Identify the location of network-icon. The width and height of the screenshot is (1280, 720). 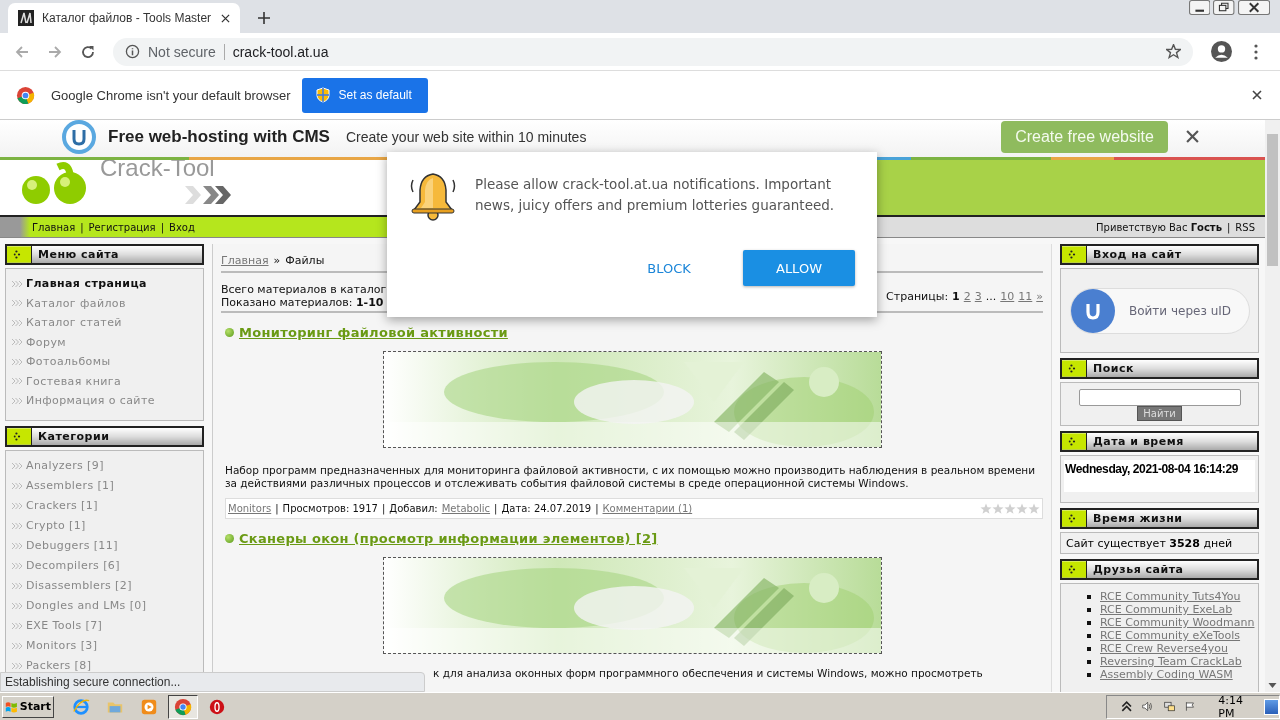
(1169, 706).